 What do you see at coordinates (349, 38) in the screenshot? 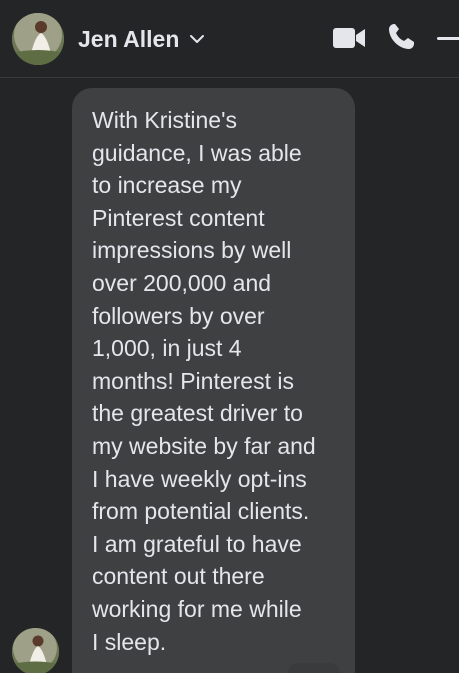
I see `video-call-icon` at bounding box center [349, 38].